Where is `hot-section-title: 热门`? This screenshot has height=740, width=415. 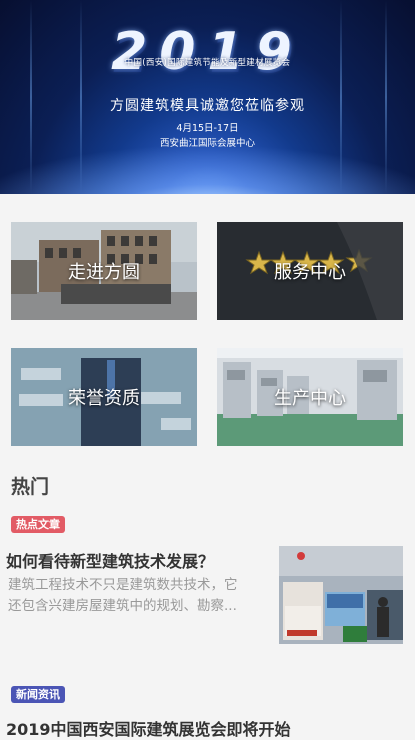 hot-section-title: 热门 is located at coordinates (30, 487).